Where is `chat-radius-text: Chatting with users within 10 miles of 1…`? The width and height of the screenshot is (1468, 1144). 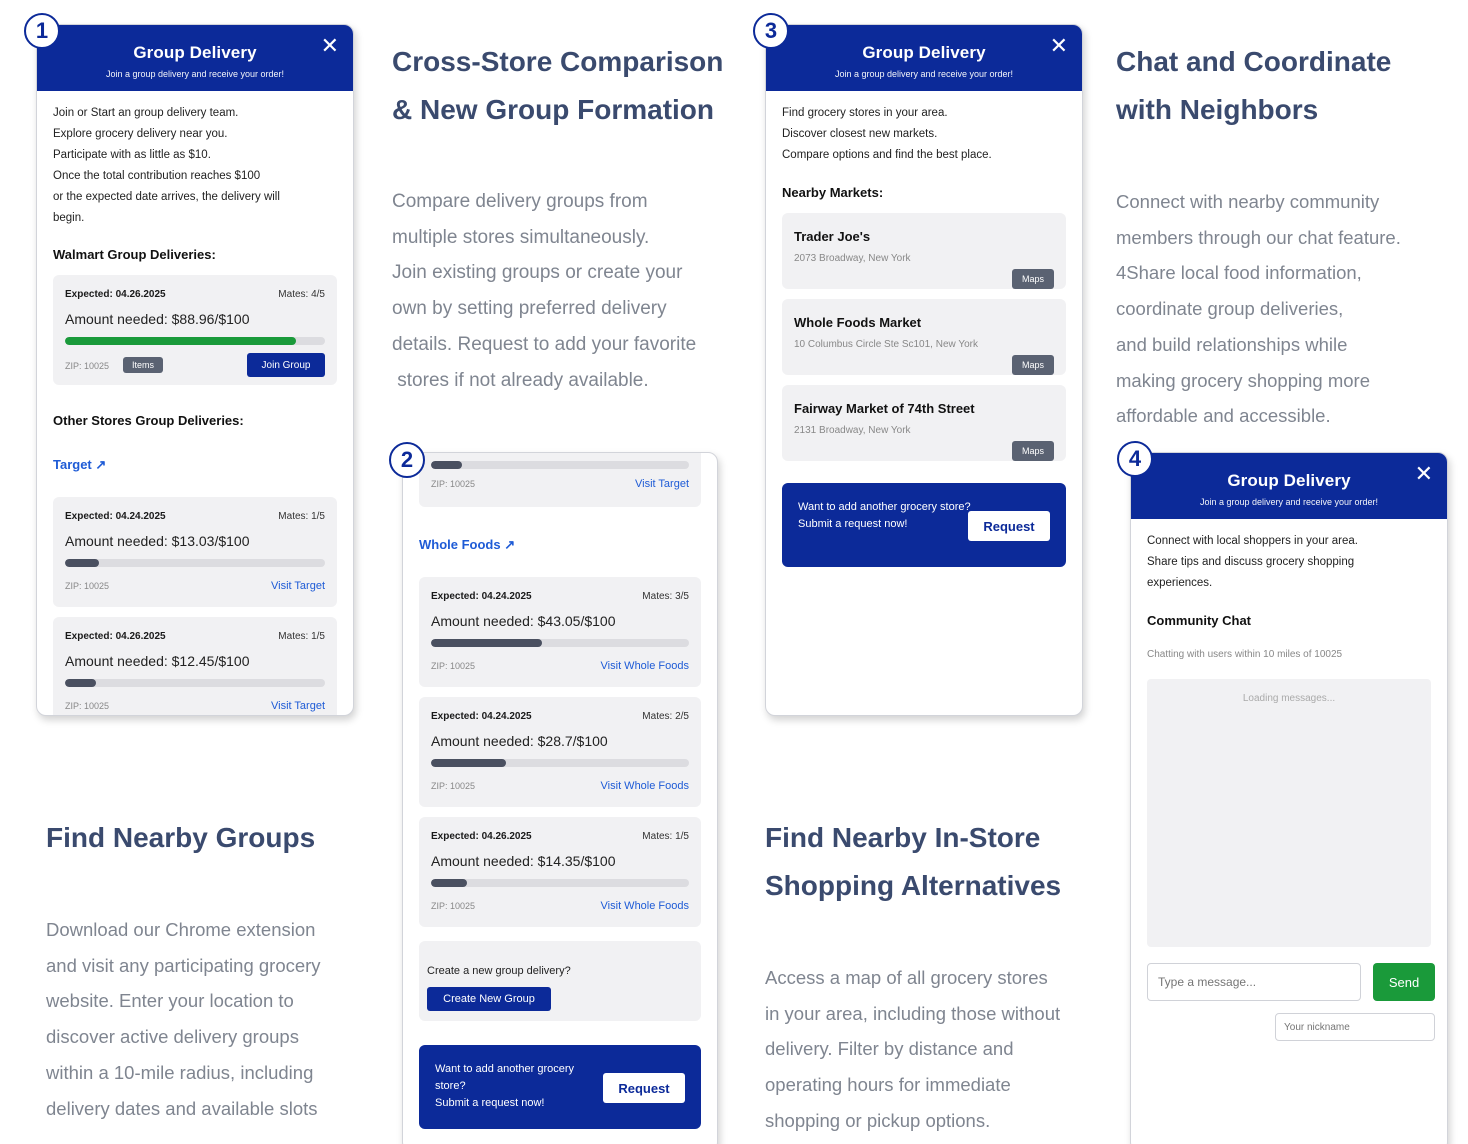
chat-radius-text: Chatting with users within 10 miles of 1… is located at coordinates (1245, 654).